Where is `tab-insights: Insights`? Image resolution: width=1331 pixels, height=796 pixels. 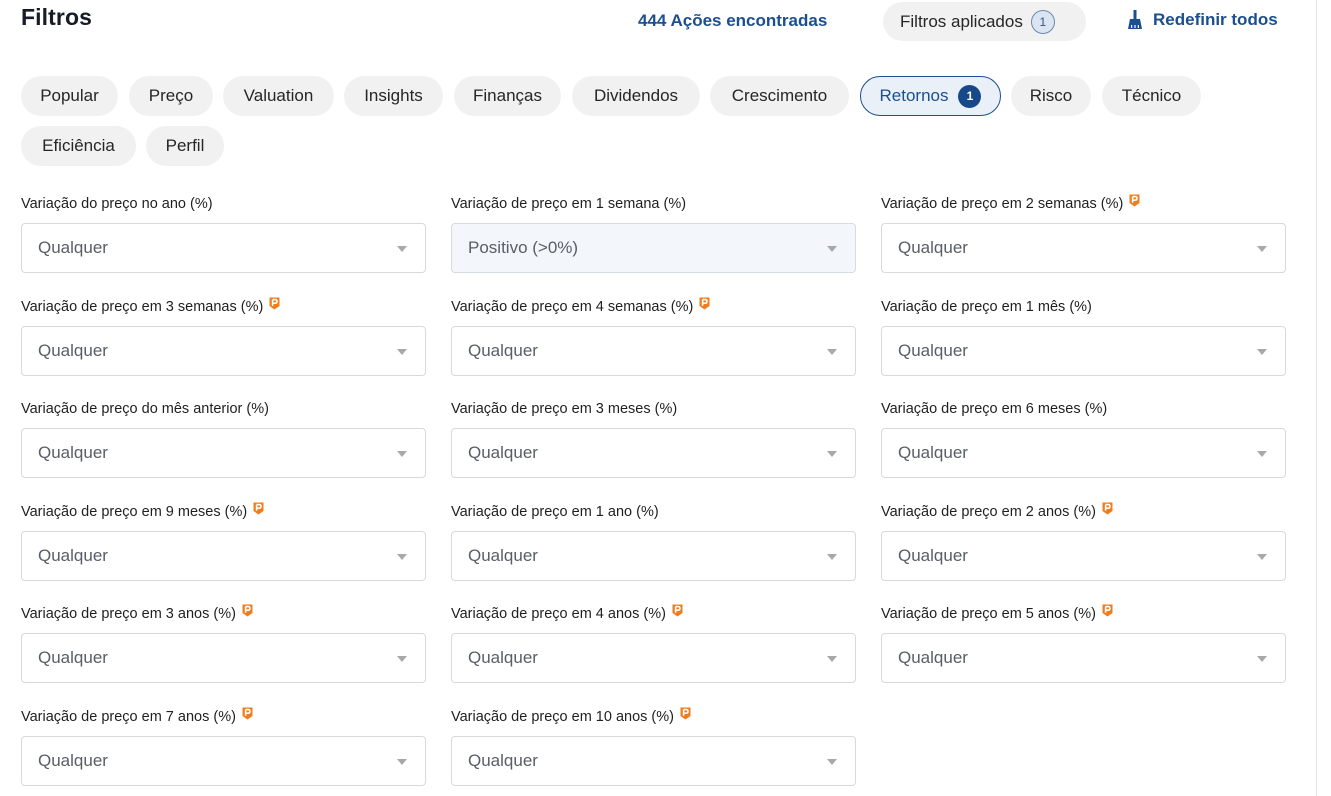
tab-insights: Insights is located at coordinates (393, 96).